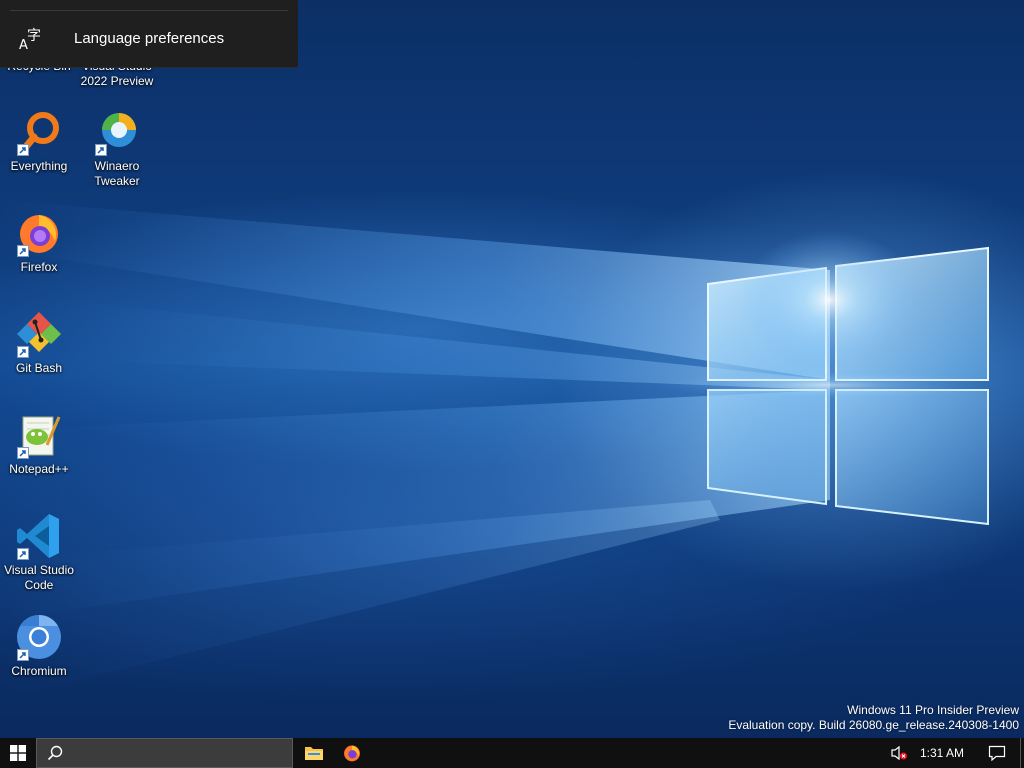 Image resolution: width=1024 pixels, height=768 pixels. I want to click on taskbar-app-file-explorer, so click(314, 753).